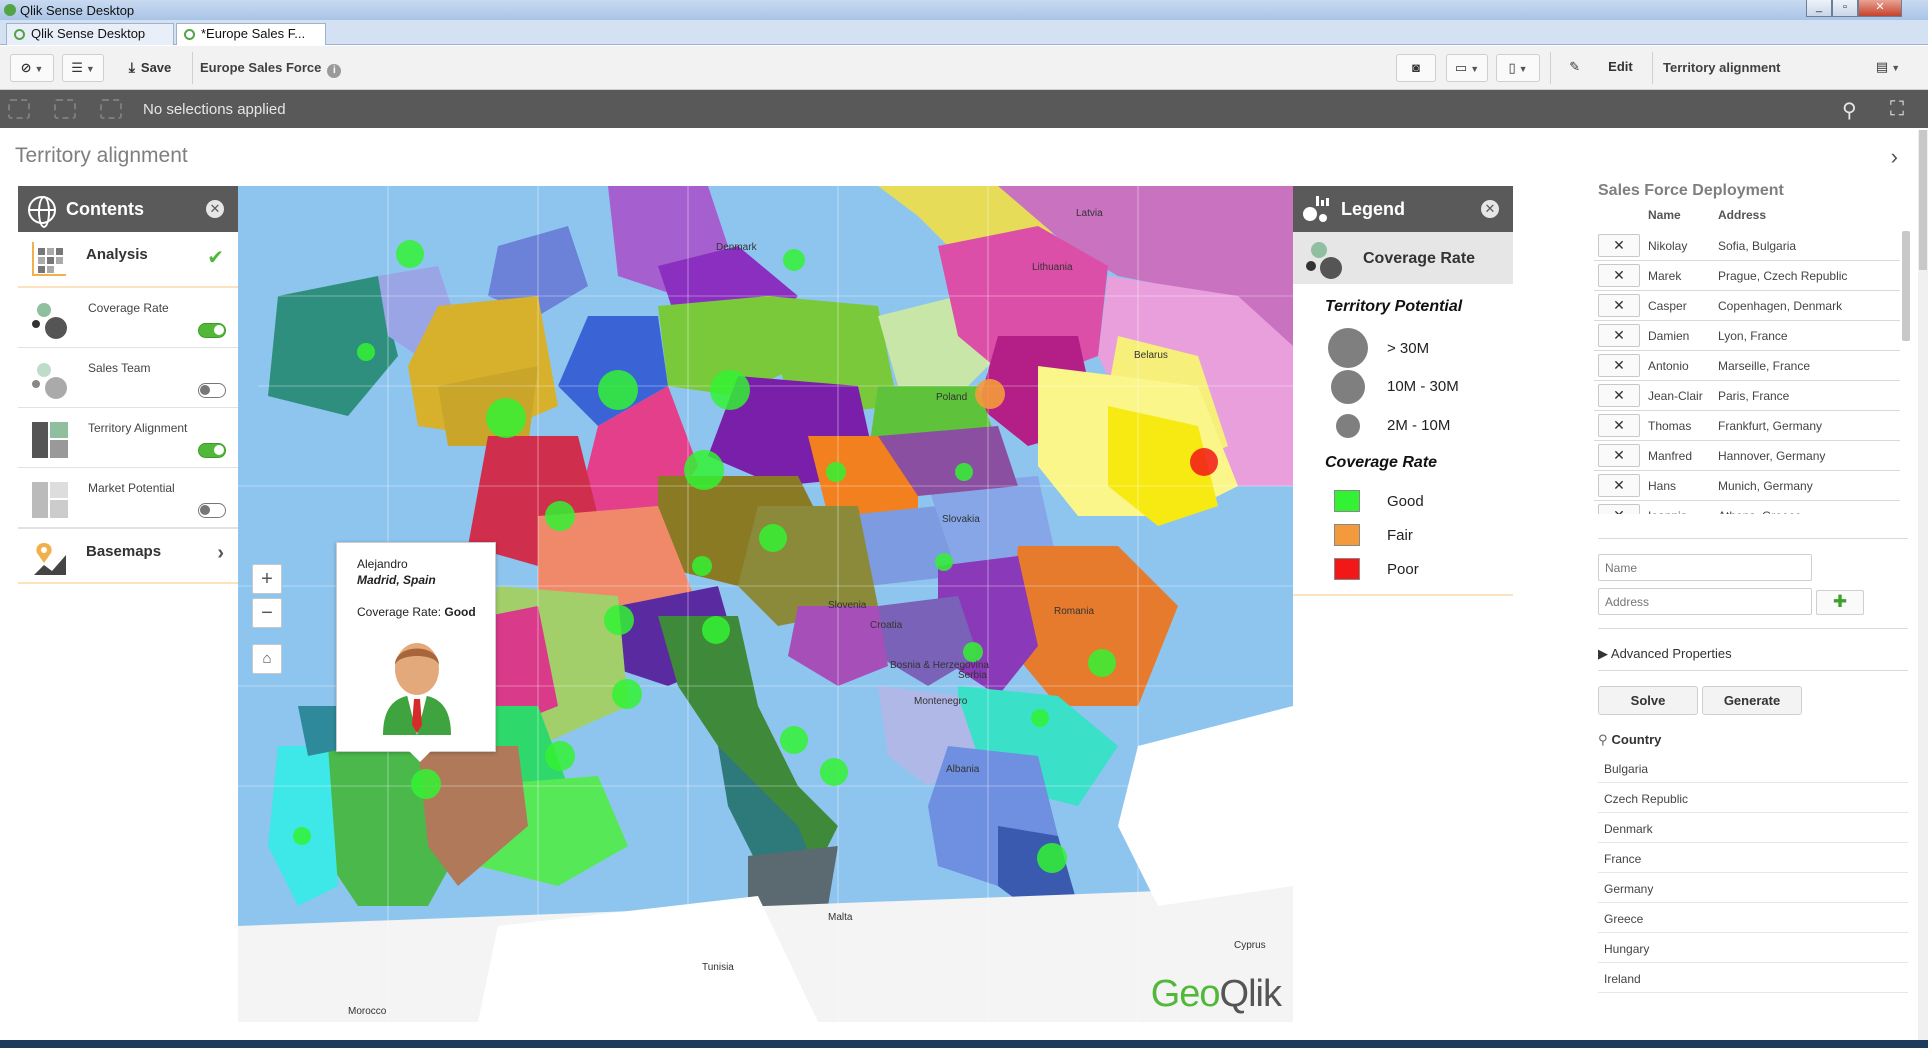 The width and height of the screenshot is (1928, 1048). Describe the element at coordinates (1467, 68) in the screenshot. I see `story-button: ▭ ▼` at that location.